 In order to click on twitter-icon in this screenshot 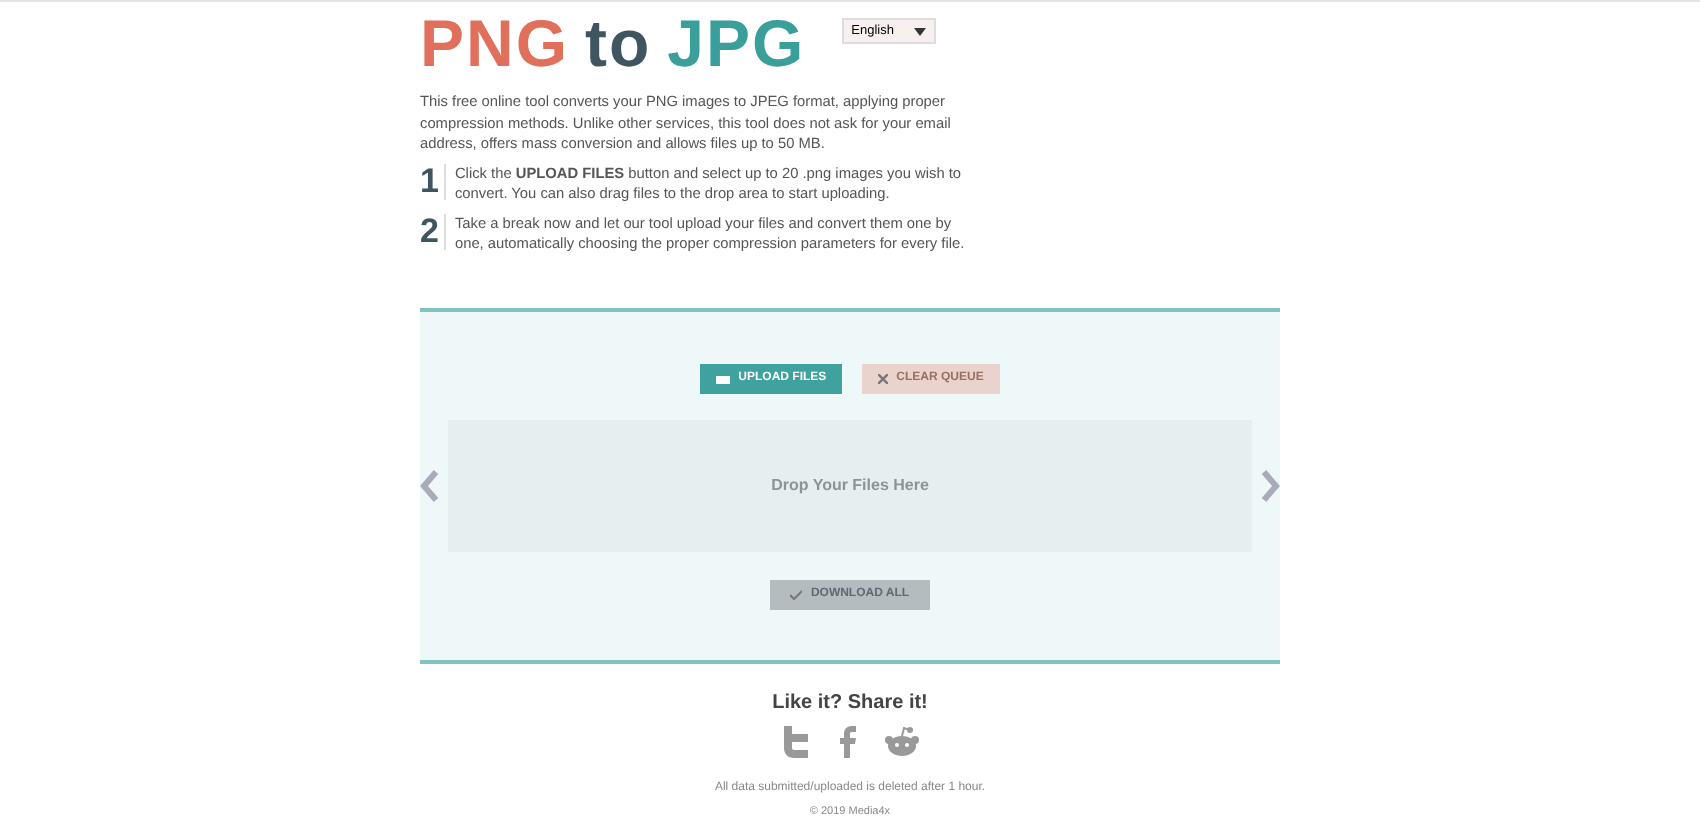, I will do `click(795, 741)`.